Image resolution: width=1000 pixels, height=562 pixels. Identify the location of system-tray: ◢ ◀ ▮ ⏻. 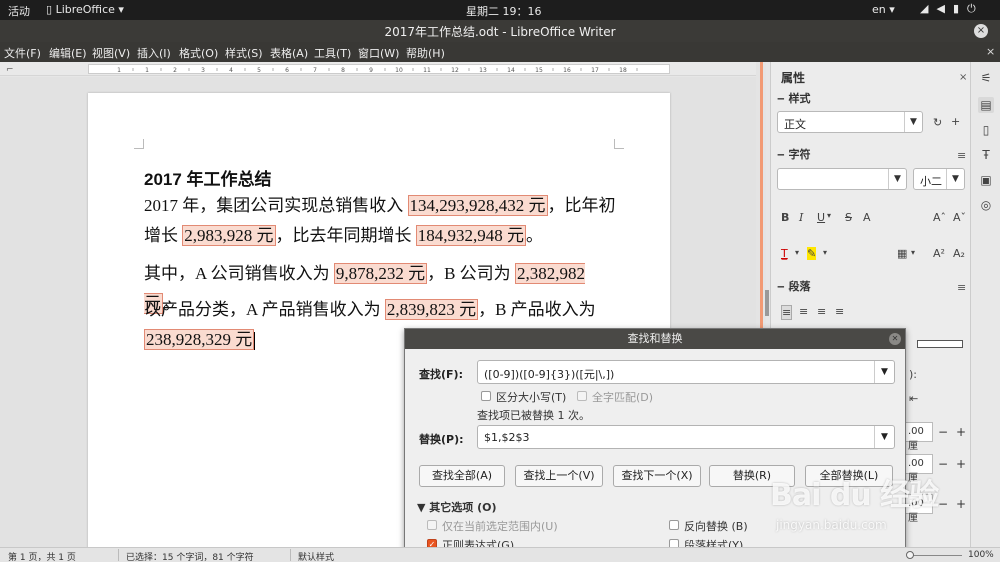
(952, 9).